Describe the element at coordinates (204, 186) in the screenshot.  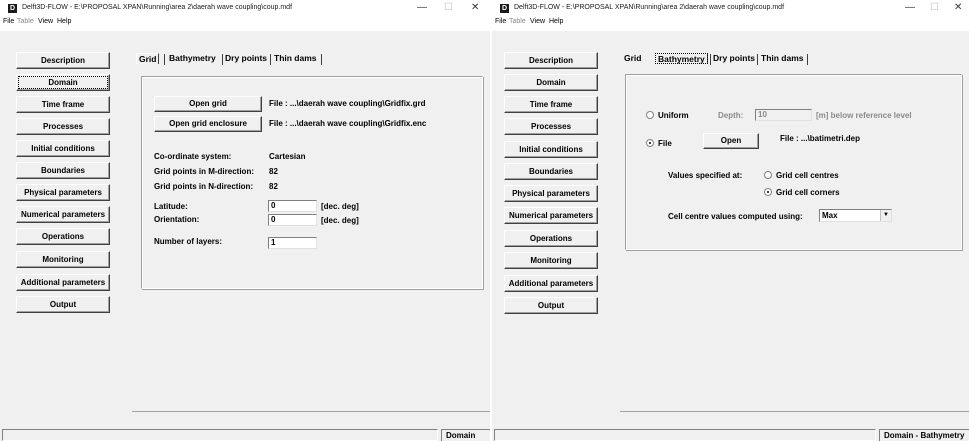
I see `n-direction-label: Grid points in N-direction:` at that location.